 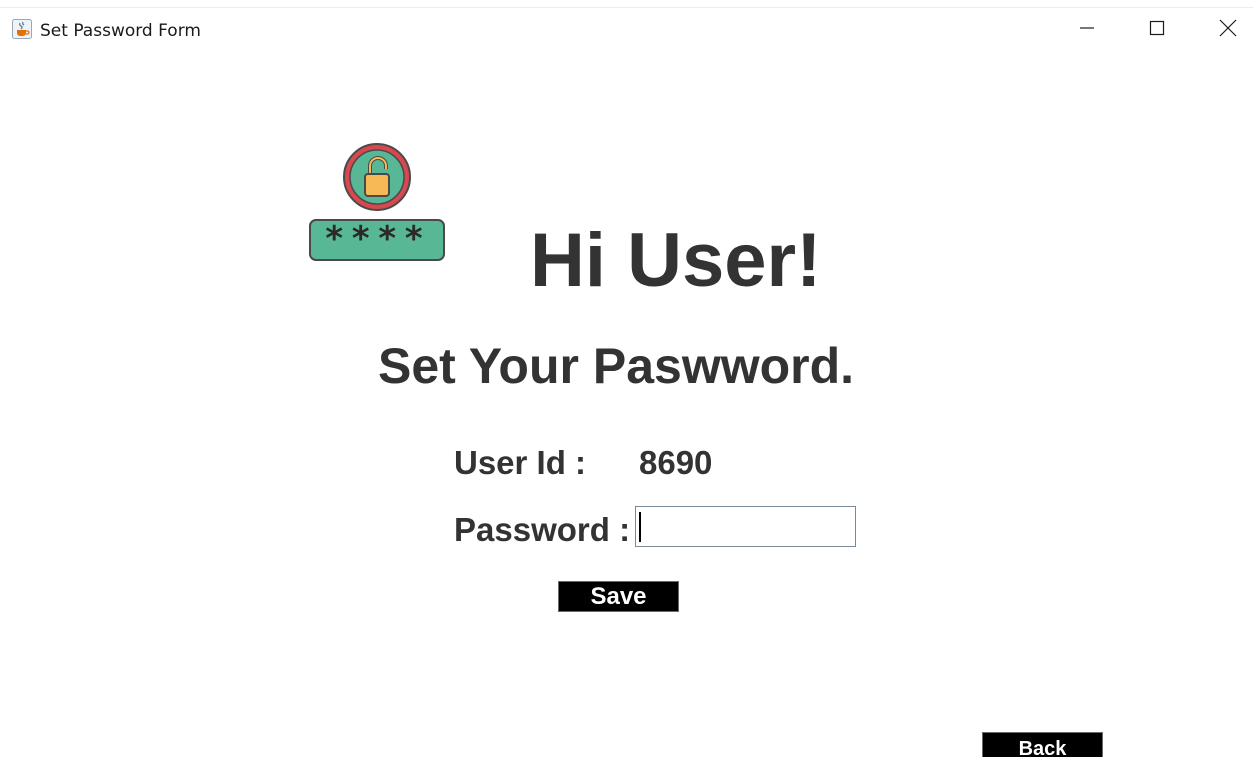 I want to click on minimize-button, so click(x=1087, y=30).